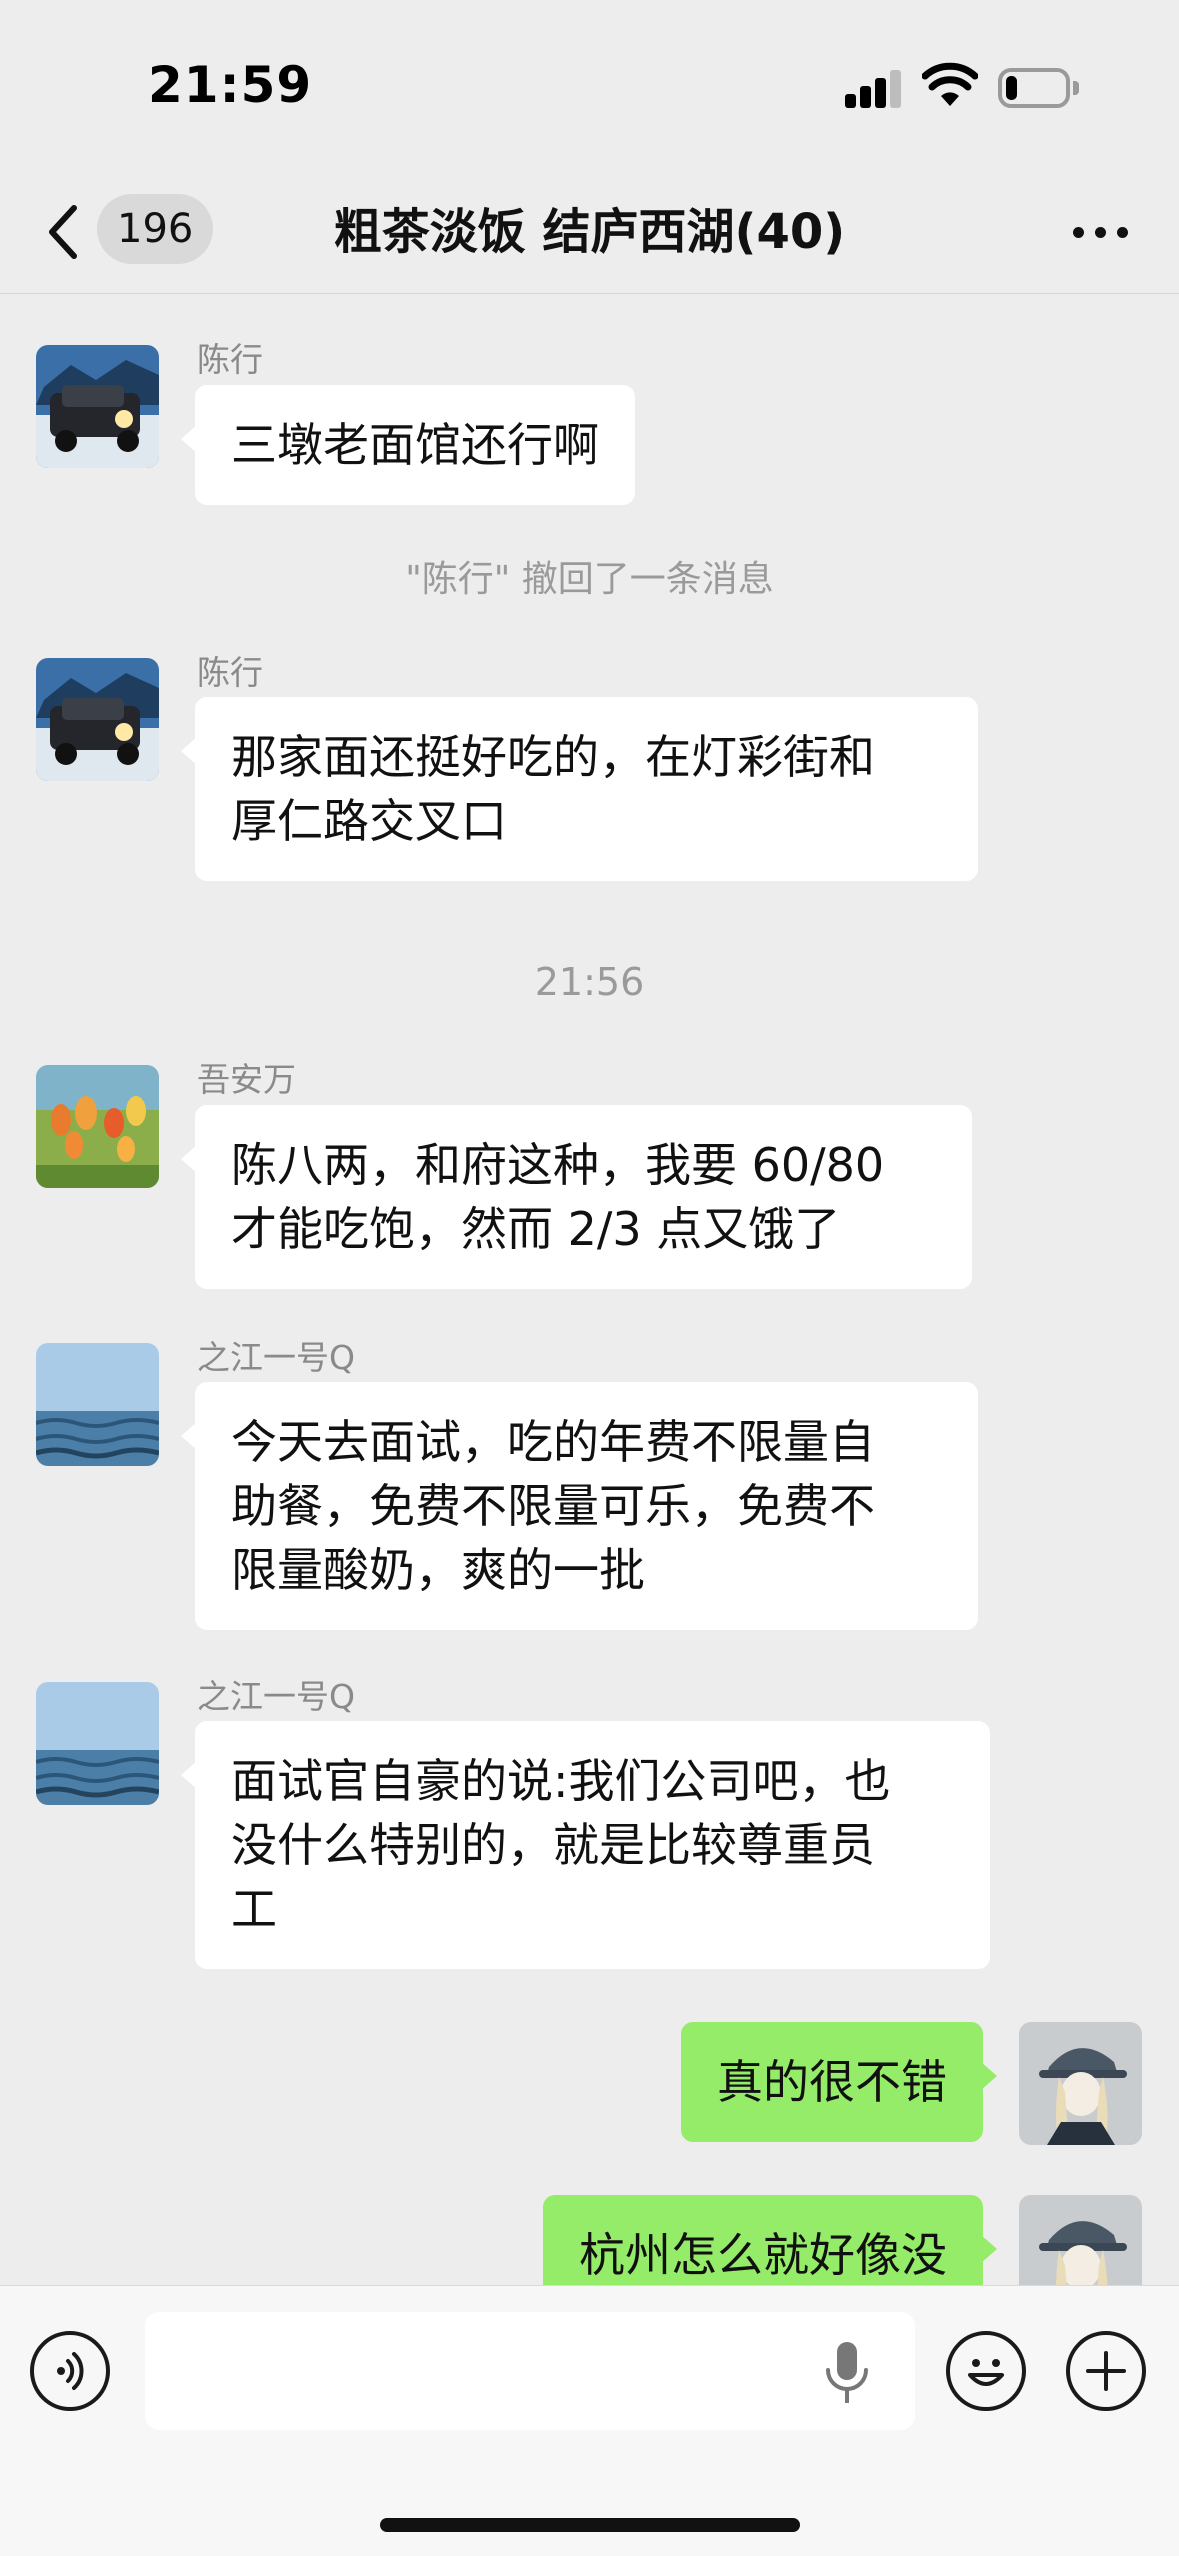 Image resolution: width=1179 pixels, height=2556 pixels. What do you see at coordinates (590, 2525) in the screenshot?
I see `home-indicator` at bounding box center [590, 2525].